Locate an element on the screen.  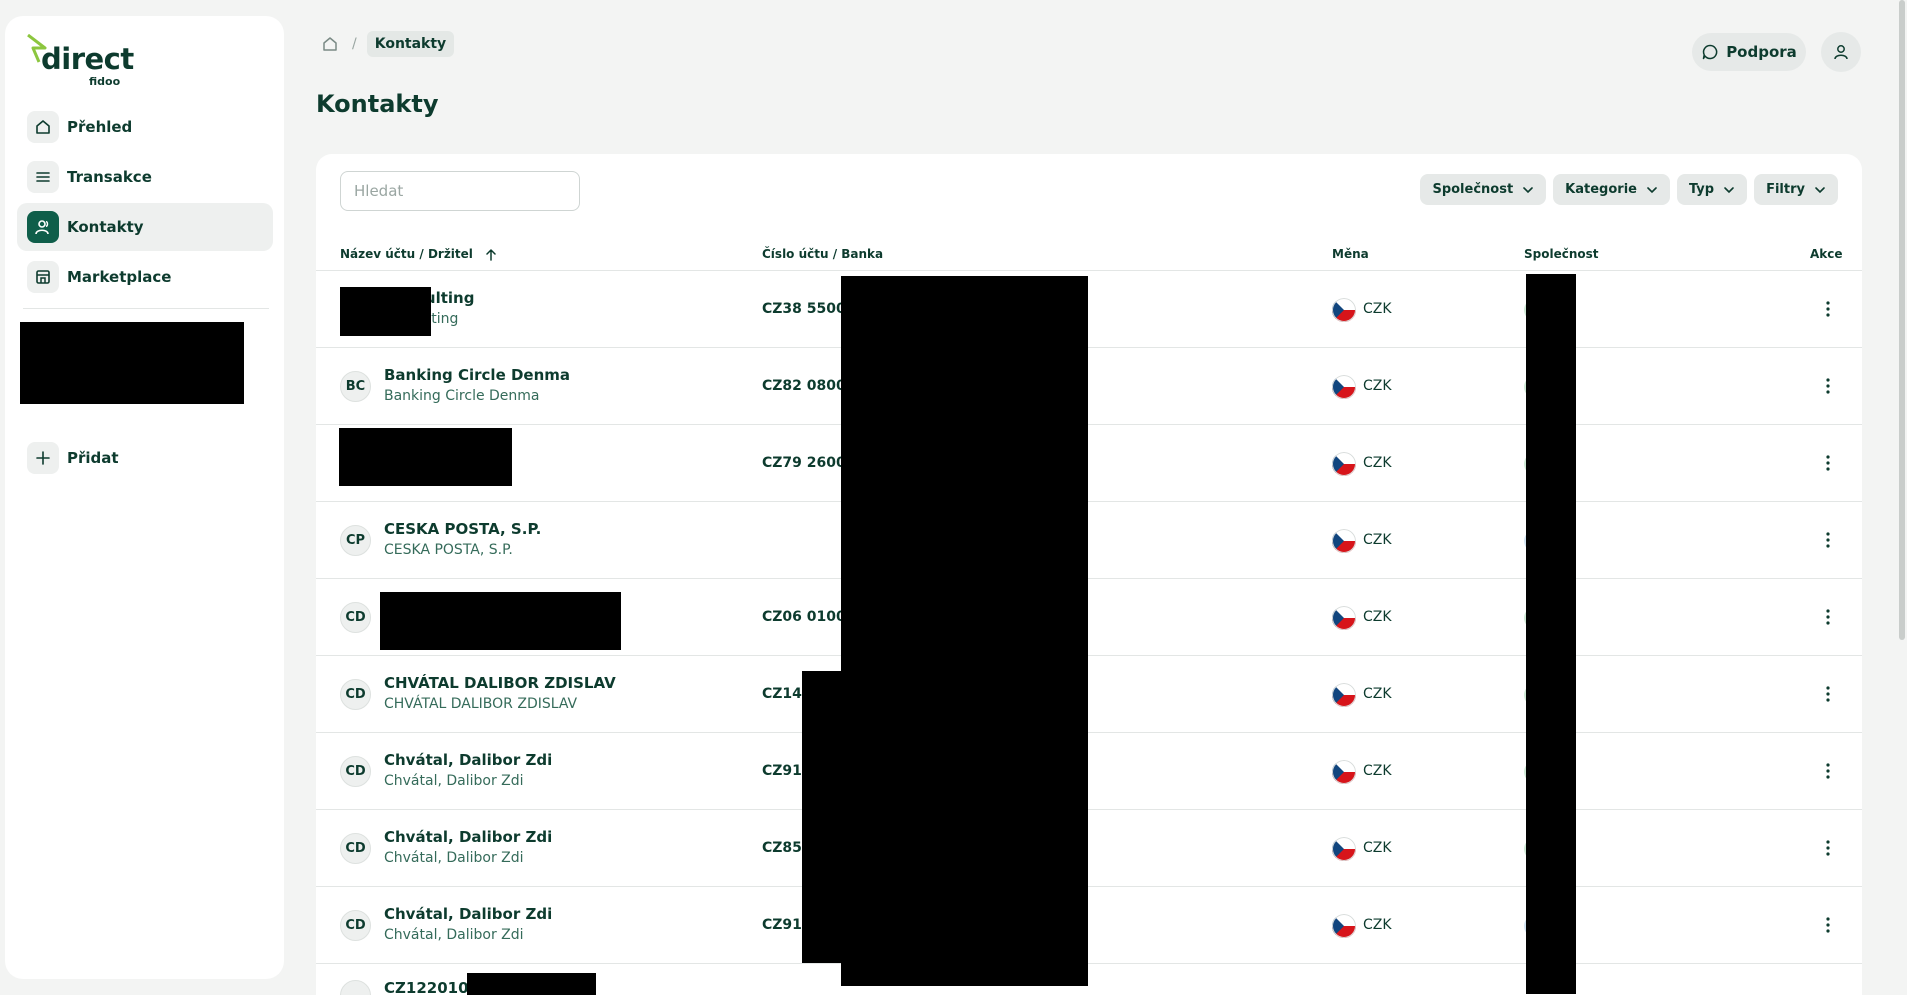
contacts-icon is located at coordinates (43, 227).